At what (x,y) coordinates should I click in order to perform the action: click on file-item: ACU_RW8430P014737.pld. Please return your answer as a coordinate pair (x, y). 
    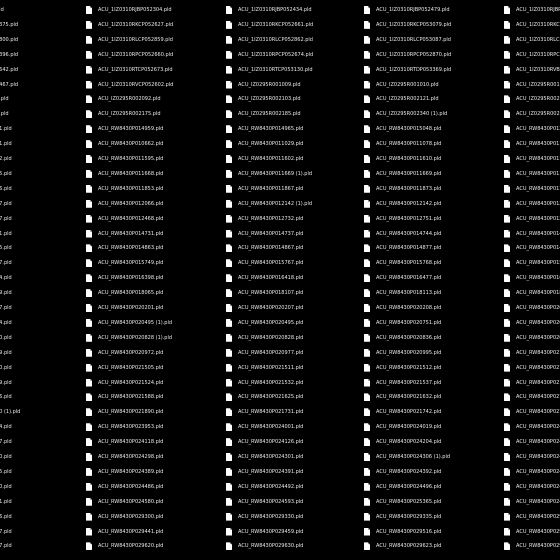
    Looking at the image, I should click on (264, 234).